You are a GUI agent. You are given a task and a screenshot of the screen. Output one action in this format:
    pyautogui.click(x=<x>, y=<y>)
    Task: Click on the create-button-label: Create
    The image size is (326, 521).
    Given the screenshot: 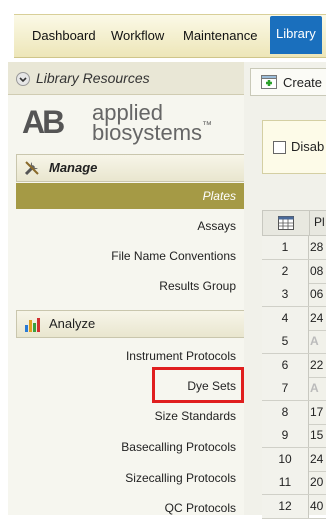 What is the action you would take?
    pyautogui.click(x=303, y=82)
    